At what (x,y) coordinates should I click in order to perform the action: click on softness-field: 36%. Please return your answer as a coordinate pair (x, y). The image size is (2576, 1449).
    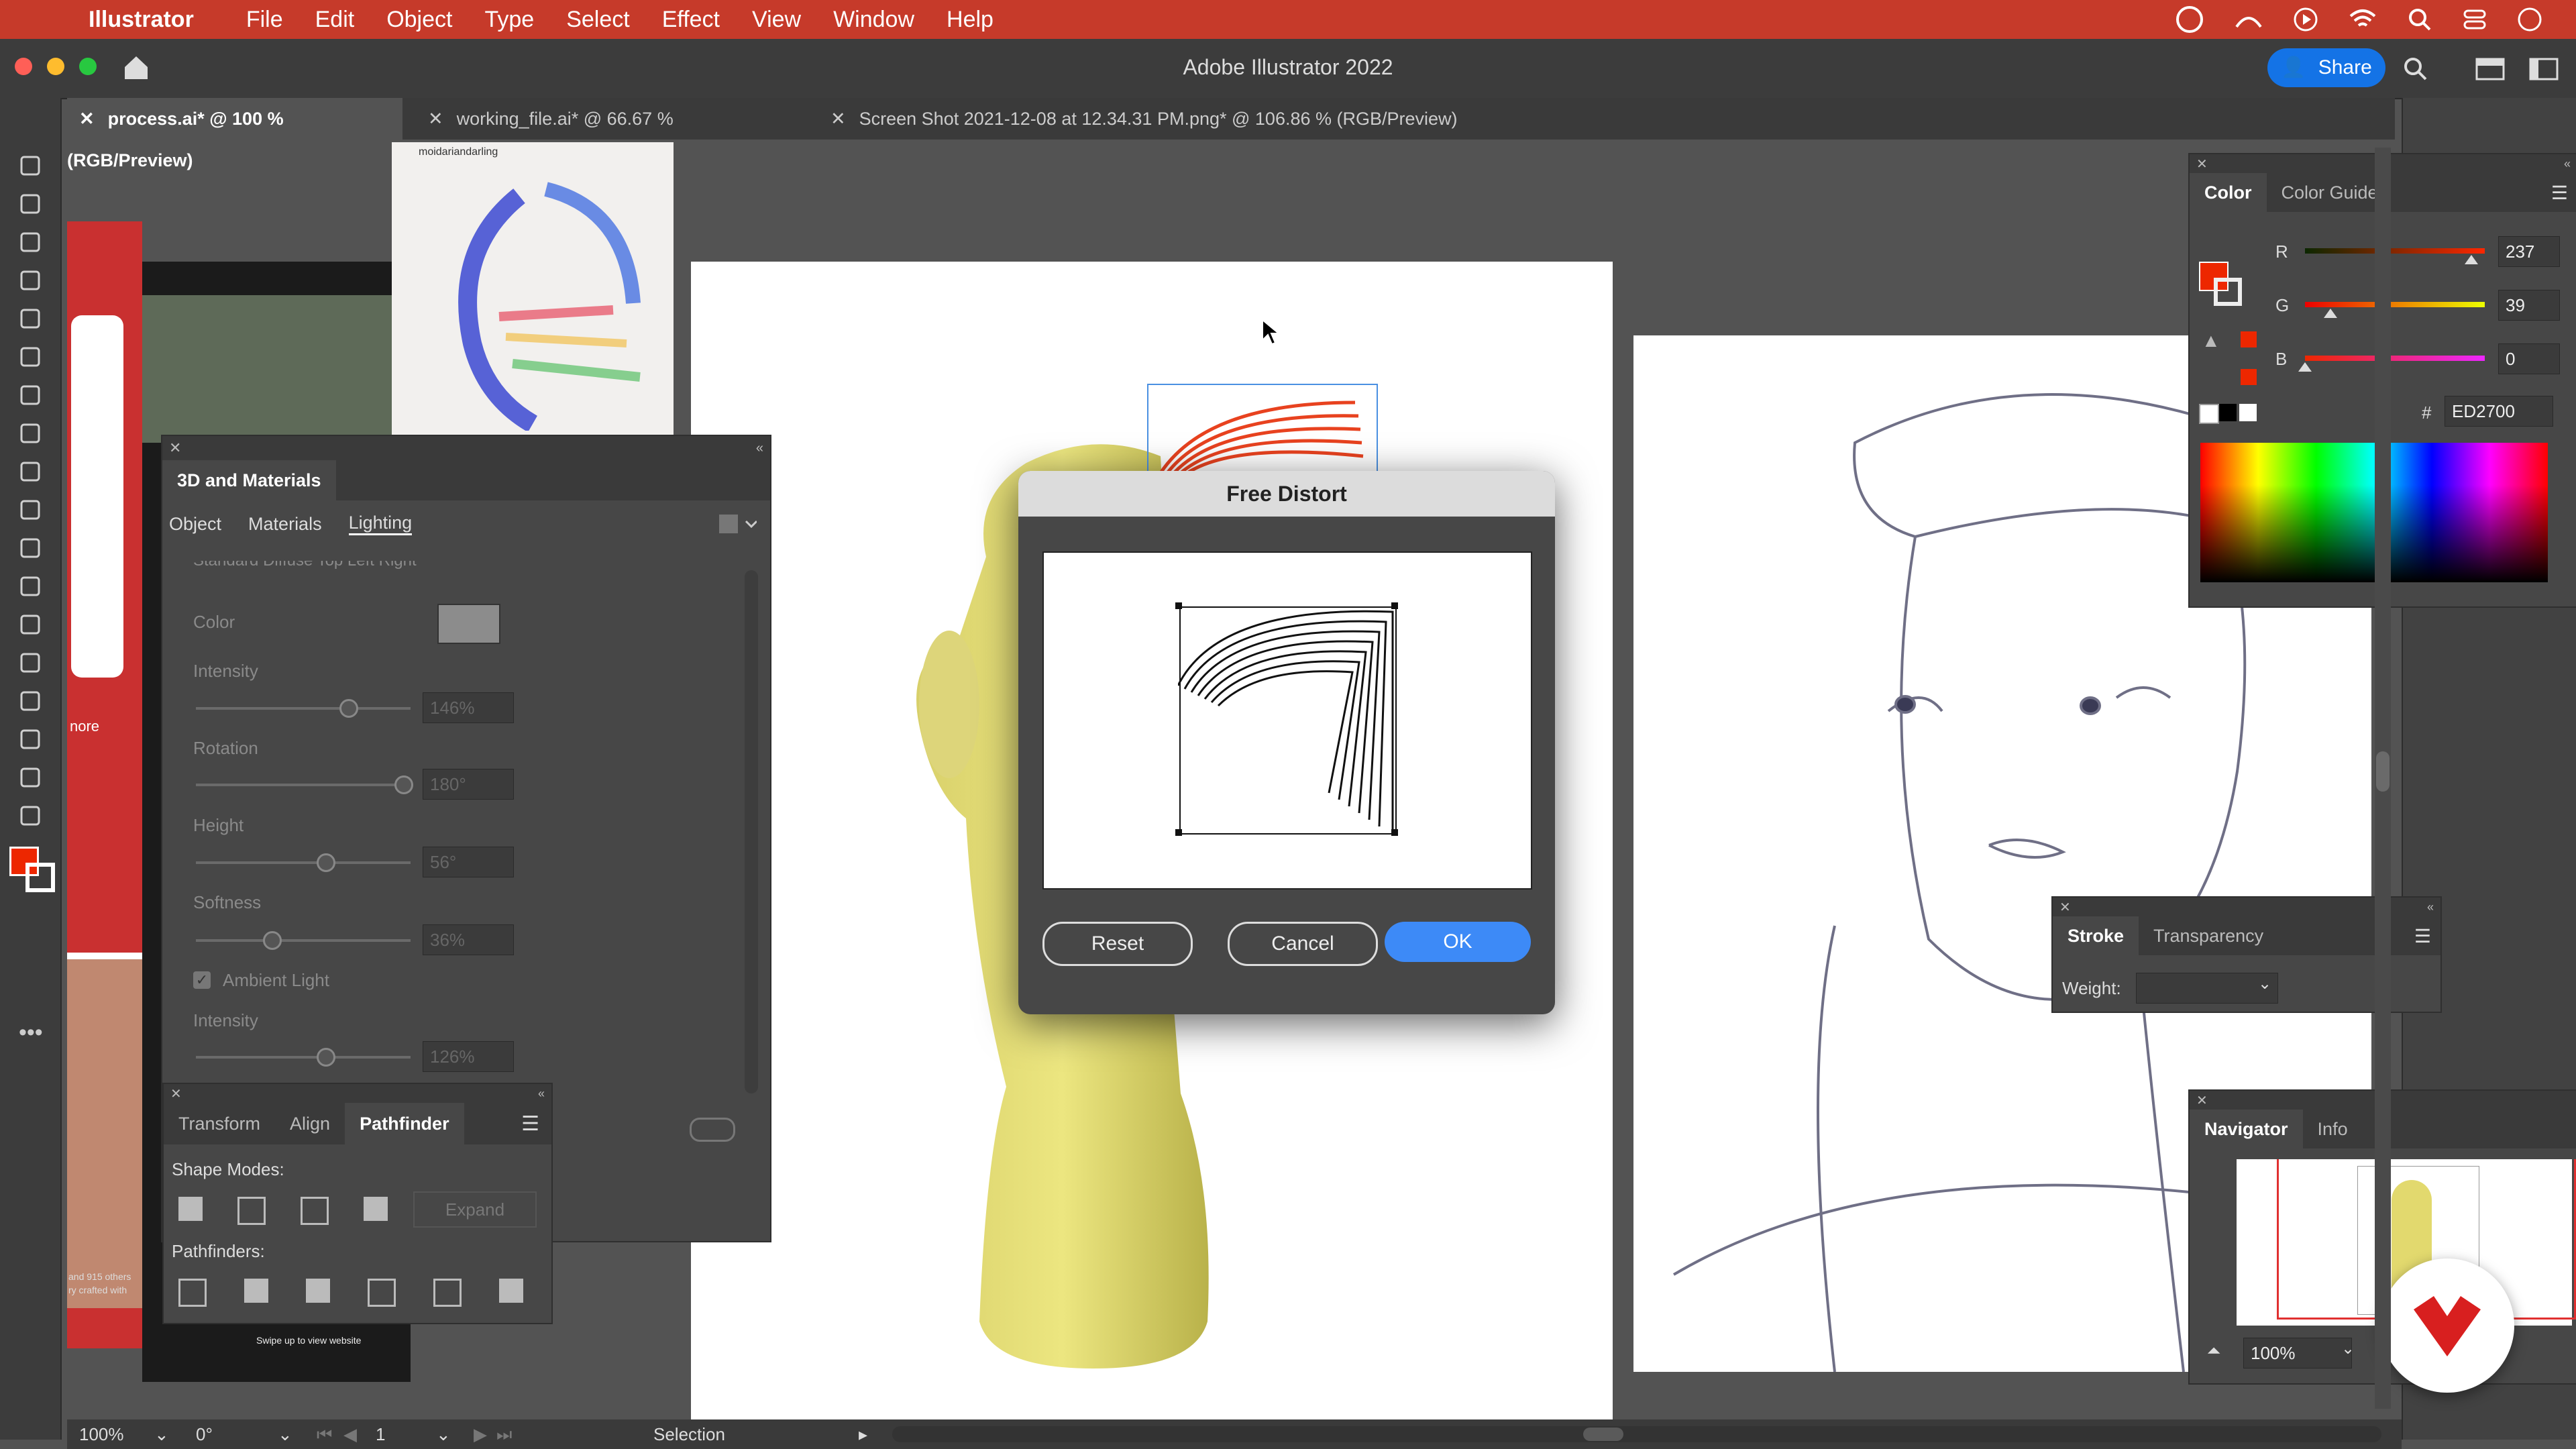
    Looking at the image, I should click on (468, 939).